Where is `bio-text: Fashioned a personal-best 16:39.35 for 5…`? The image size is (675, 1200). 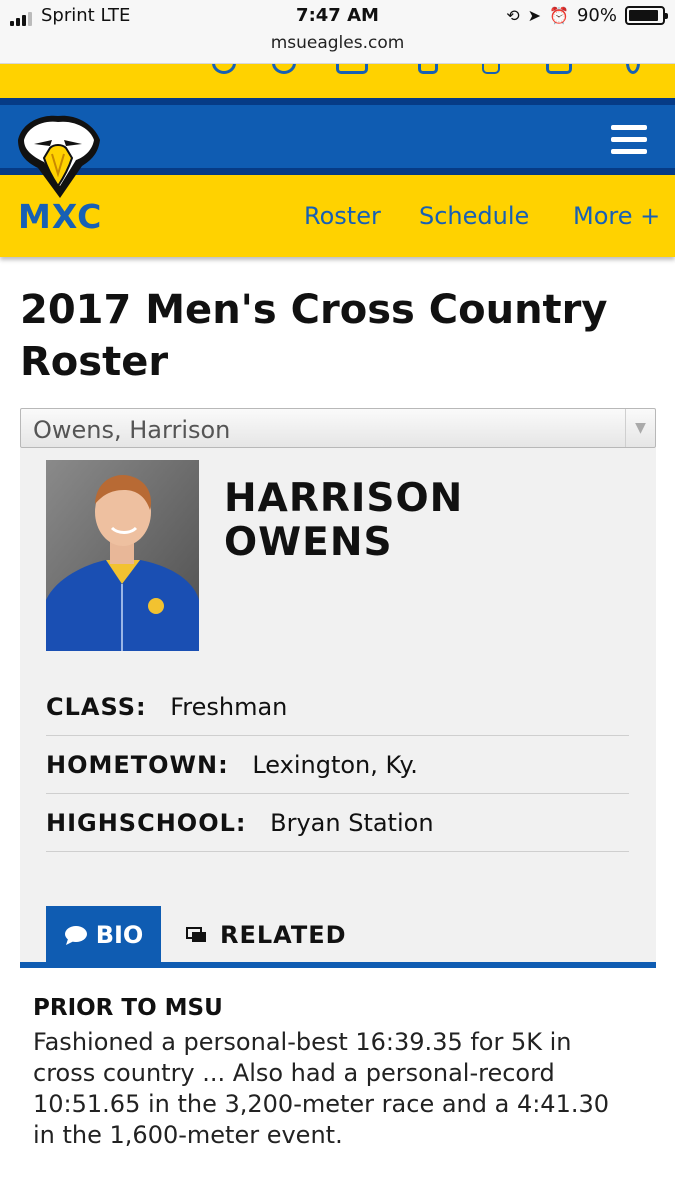
bio-text: Fashioned a personal-best 16:39.35 for 5… is located at coordinates (321, 1088).